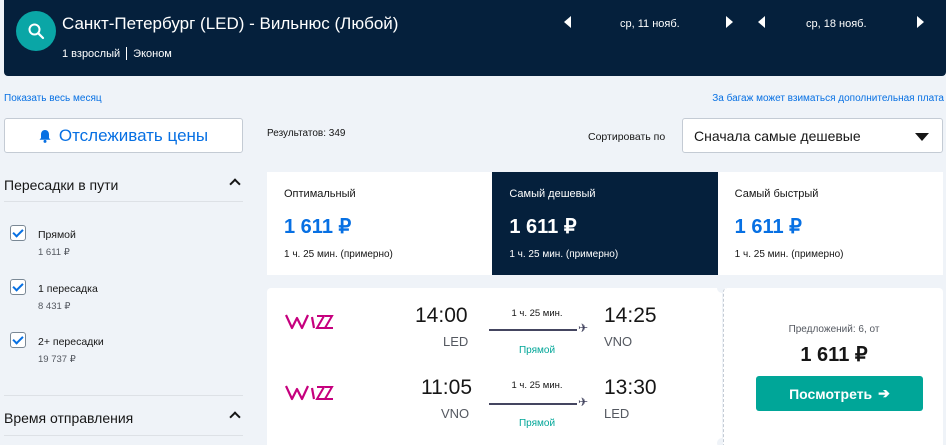  What do you see at coordinates (123, 185) in the screenshot?
I see `stops-filter-header: Пересадки в пути` at bounding box center [123, 185].